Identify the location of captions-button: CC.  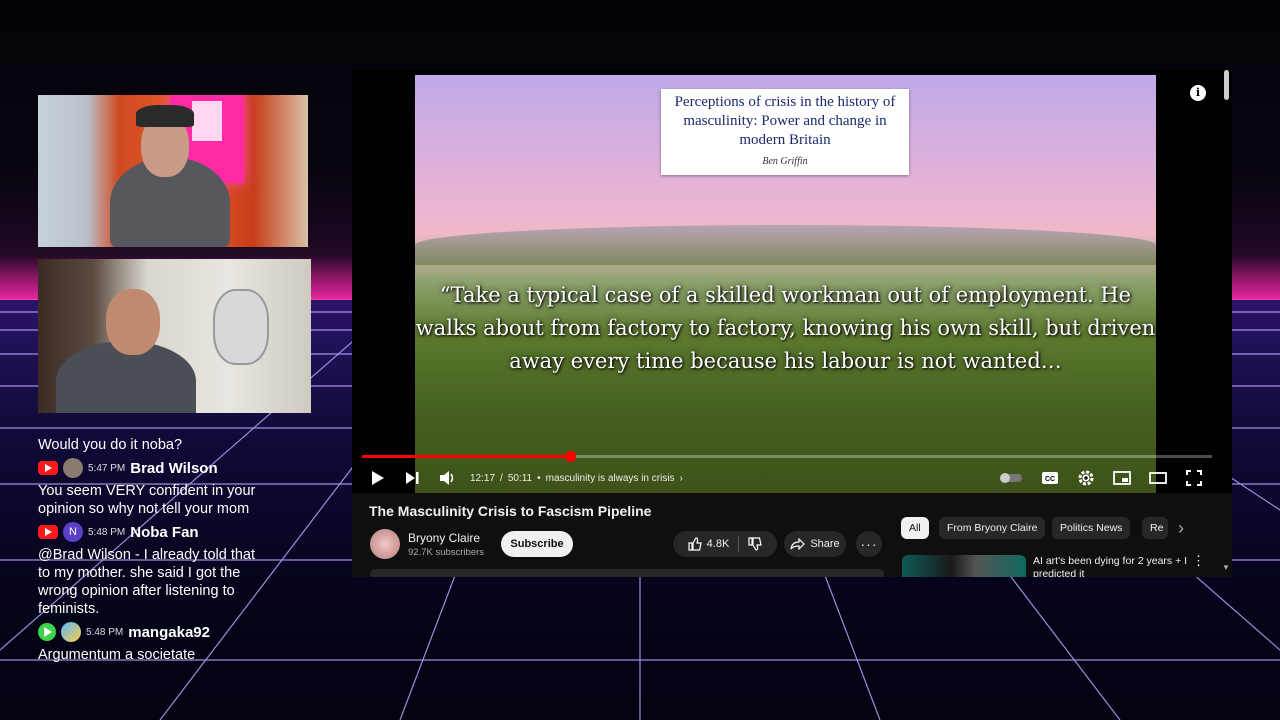
(1050, 478).